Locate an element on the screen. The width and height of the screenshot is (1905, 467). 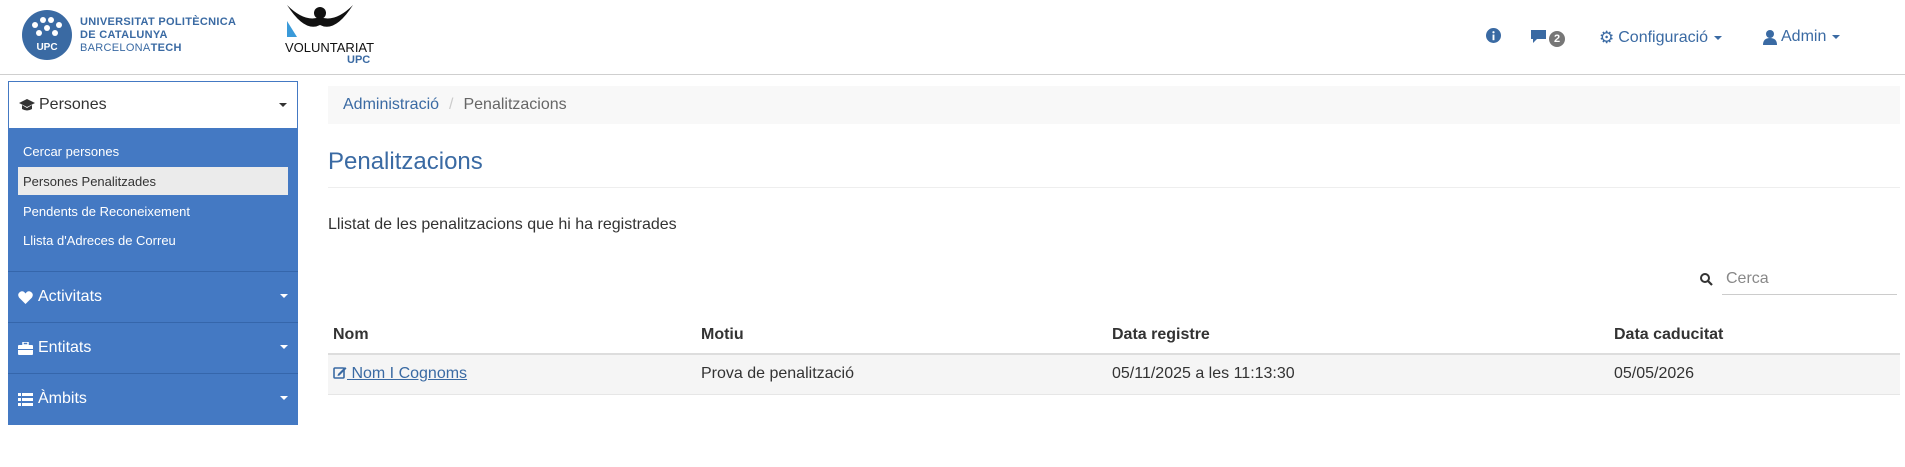
voluntariat-logo-word: VOLUNTARIAT is located at coordinates (330, 47).